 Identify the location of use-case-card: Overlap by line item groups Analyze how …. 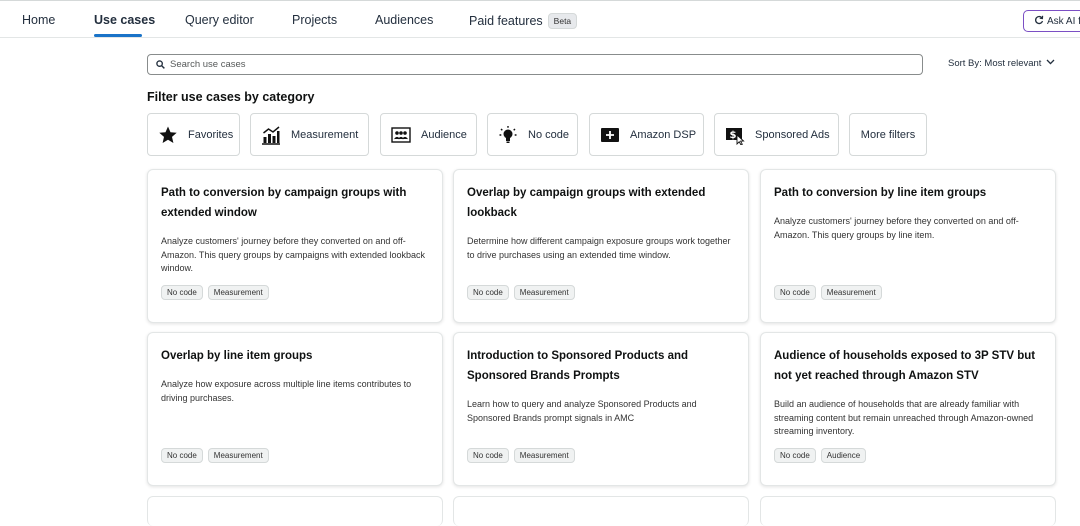
(295, 409).